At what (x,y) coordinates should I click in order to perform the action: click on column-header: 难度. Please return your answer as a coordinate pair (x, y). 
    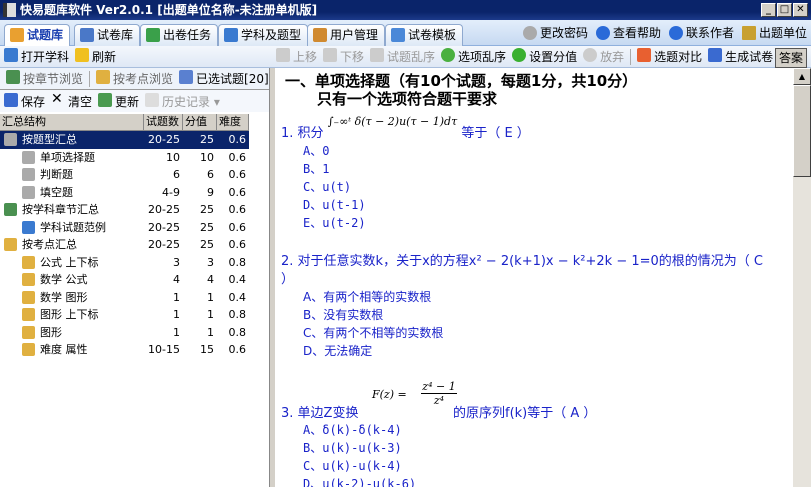
    Looking at the image, I should click on (233, 122).